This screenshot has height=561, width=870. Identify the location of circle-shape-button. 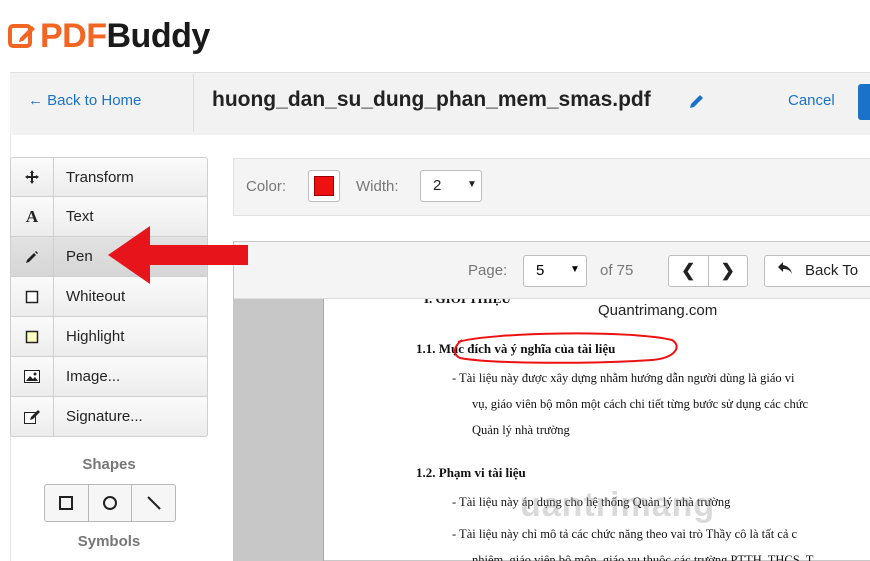
(111, 503).